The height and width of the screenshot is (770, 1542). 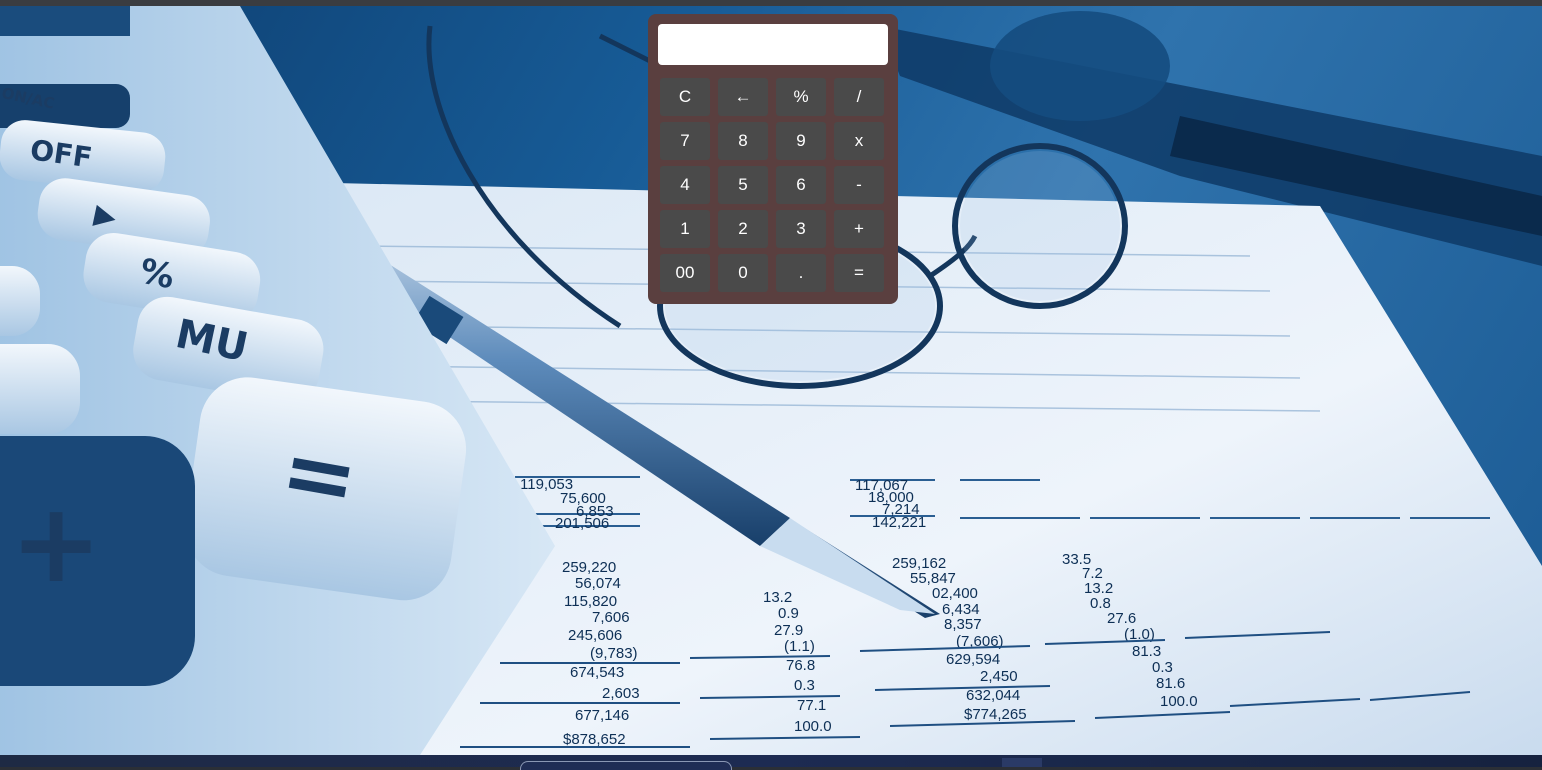 I want to click on sheet-number: 81.6, so click(x=1170, y=683).